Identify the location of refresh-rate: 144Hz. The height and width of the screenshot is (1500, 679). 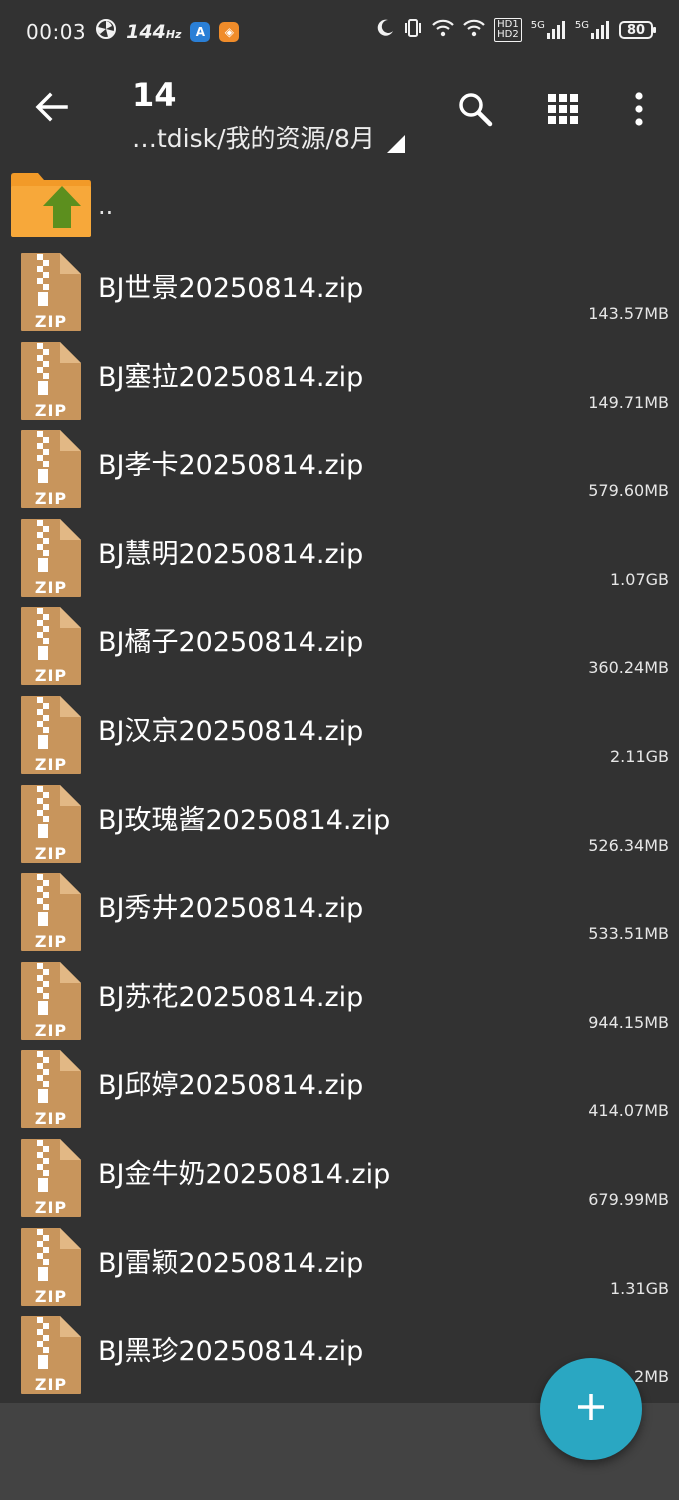
(154, 31).